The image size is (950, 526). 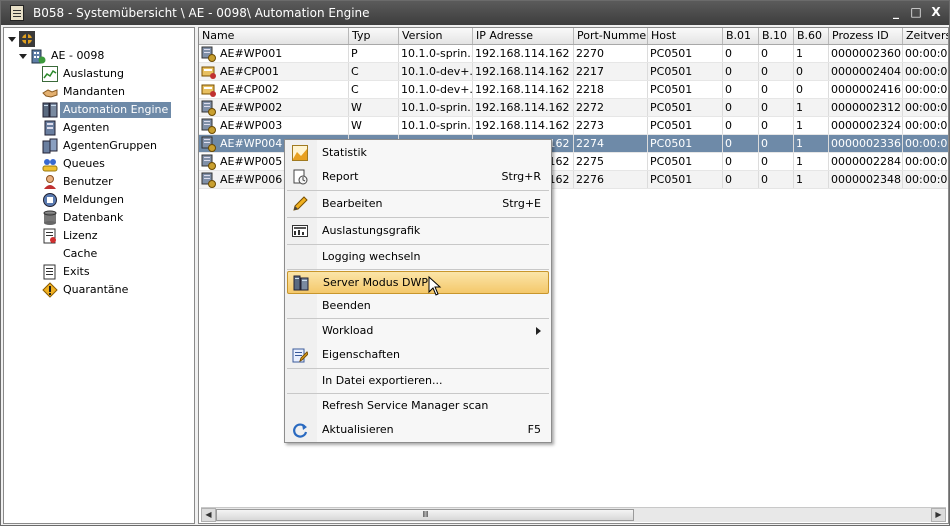 I want to click on tree-item-exits: Exits, so click(x=67, y=272).